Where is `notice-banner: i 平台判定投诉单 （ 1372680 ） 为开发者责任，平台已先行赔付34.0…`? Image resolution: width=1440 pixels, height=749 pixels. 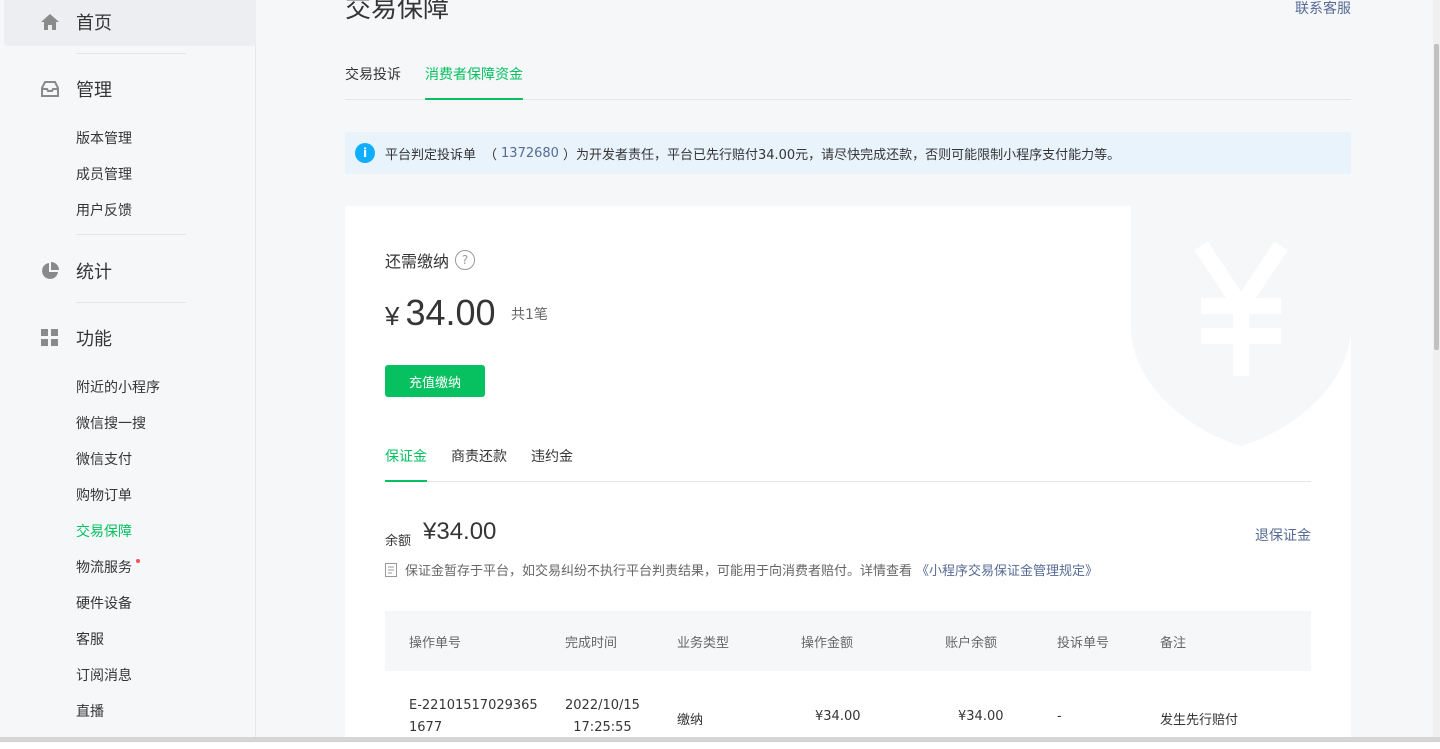
notice-banner: i 平台判定投诉单 （ 1372680 ） 为开发者责任，平台已先行赔付34.0… is located at coordinates (848, 153).